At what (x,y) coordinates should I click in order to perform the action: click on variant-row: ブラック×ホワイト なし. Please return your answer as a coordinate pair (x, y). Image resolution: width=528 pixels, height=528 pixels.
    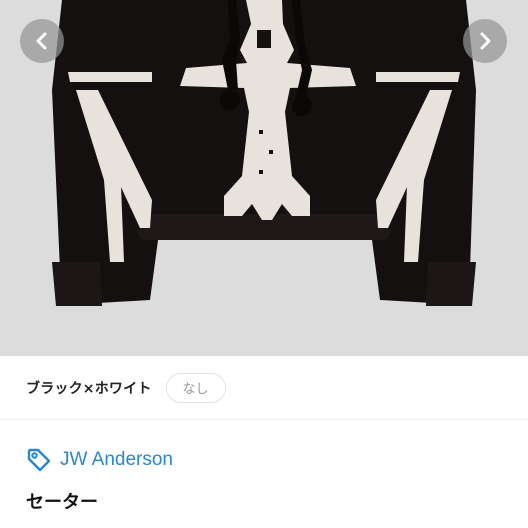
    Looking at the image, I should click on (264, 387).